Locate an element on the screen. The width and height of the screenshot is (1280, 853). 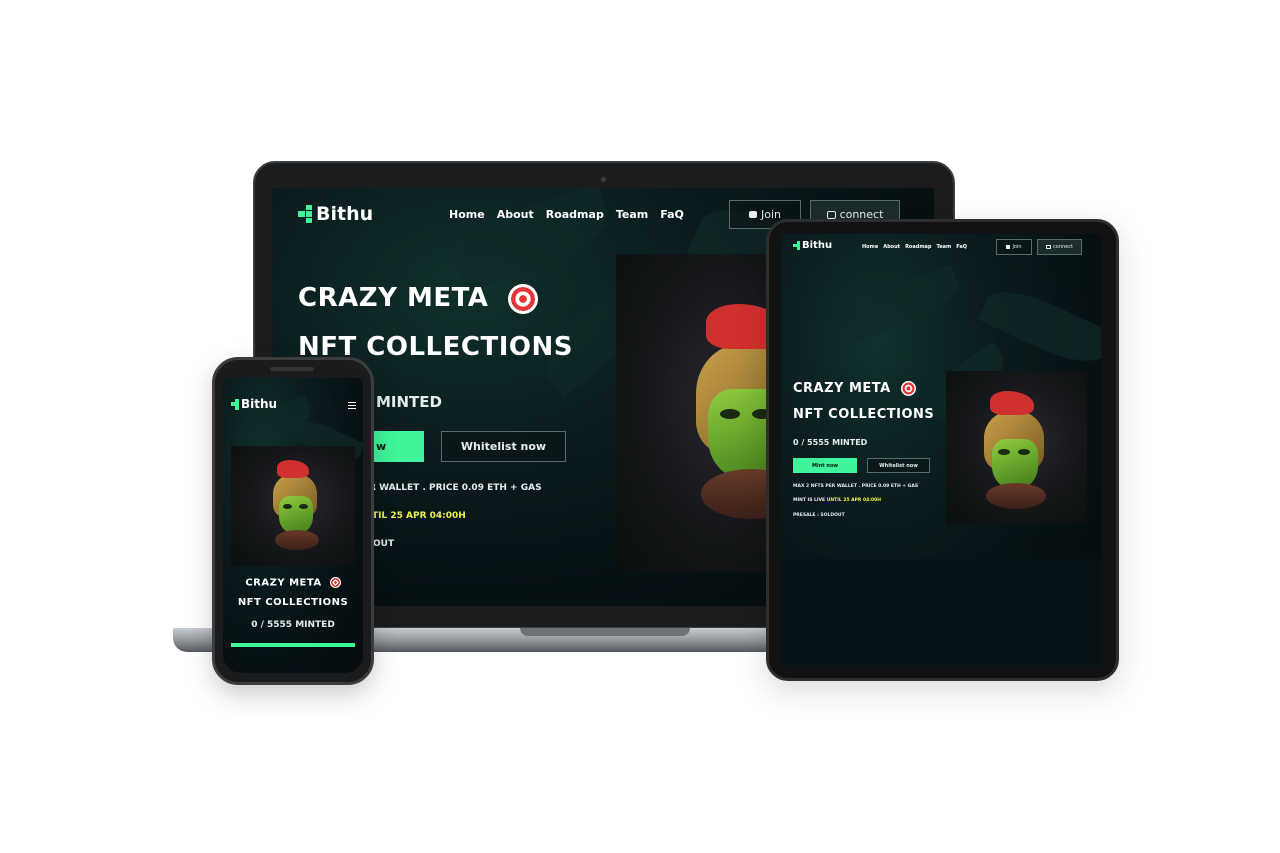
tablet-main-nav: Home About Roadmap Team FaQ is located at coordinates (914, 247).